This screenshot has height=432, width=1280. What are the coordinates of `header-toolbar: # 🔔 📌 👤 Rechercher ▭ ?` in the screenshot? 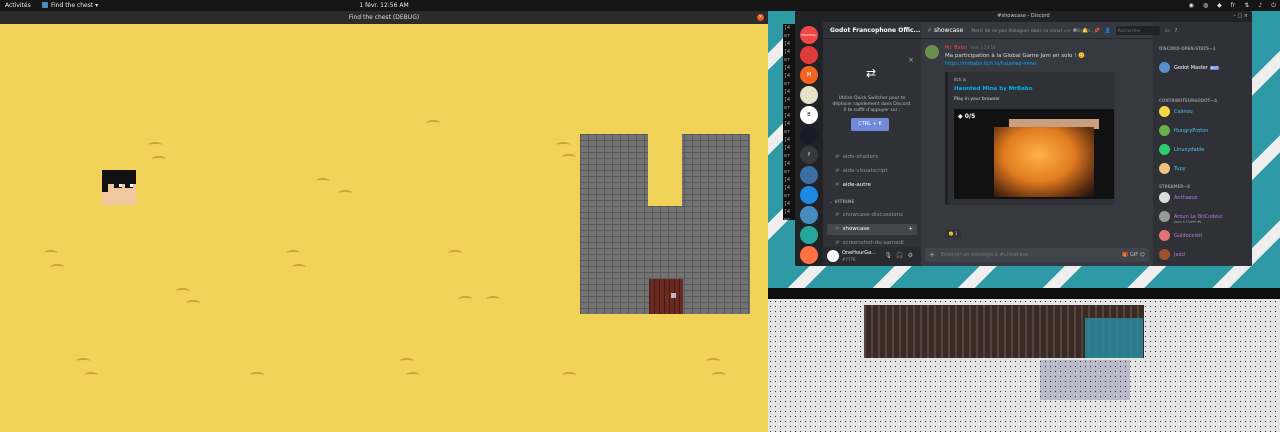 It's located at (1162, 30).